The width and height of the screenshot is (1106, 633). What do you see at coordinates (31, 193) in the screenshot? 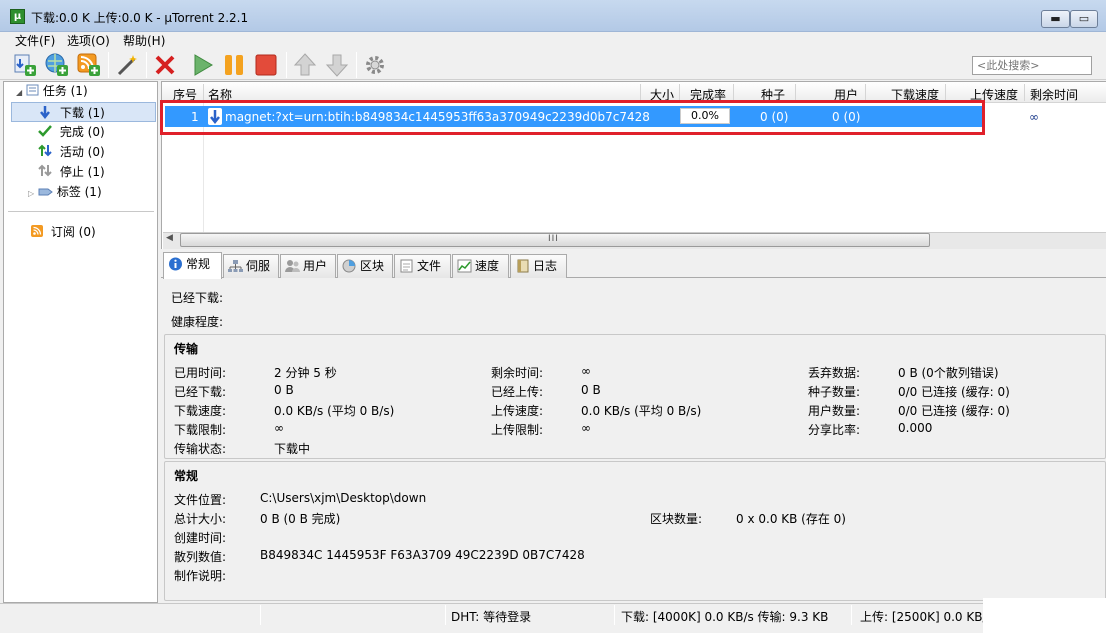
I see `collapse-arrow-icon: ▷` at bounding box center [31, 193].